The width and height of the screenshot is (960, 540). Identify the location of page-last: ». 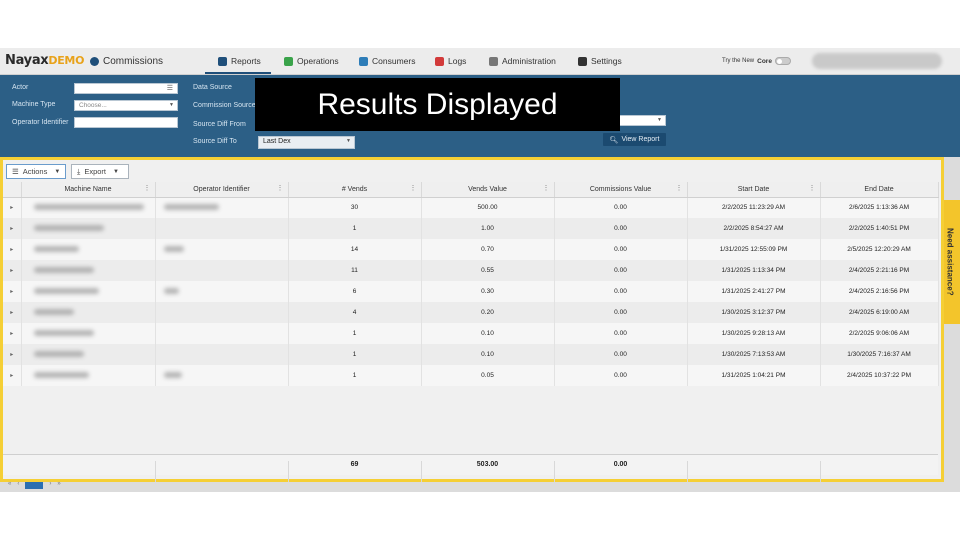
(58, 484).